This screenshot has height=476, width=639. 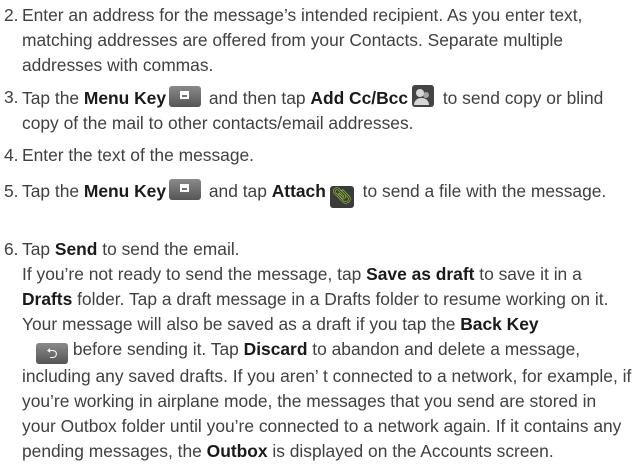 What do you see at coordinates (238, 191) in the screenshot?
I see `text-run: and tap` at bounding box center [238, 191].